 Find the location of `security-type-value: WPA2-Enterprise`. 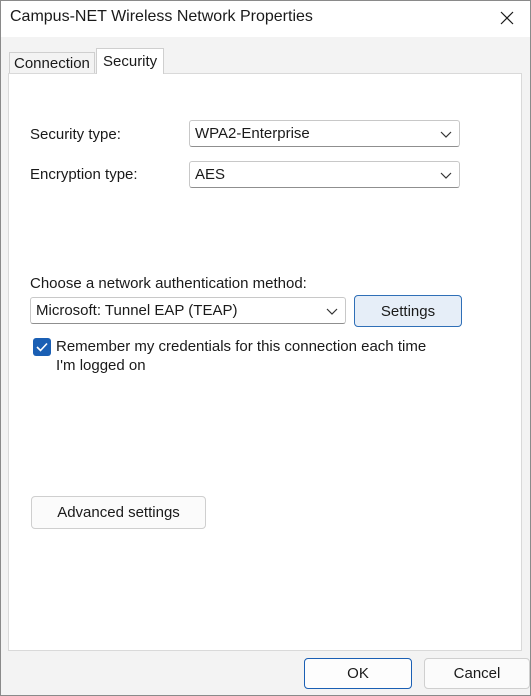

security-type-value: WPA2-Enterprise is located at coordinates (252, 133).